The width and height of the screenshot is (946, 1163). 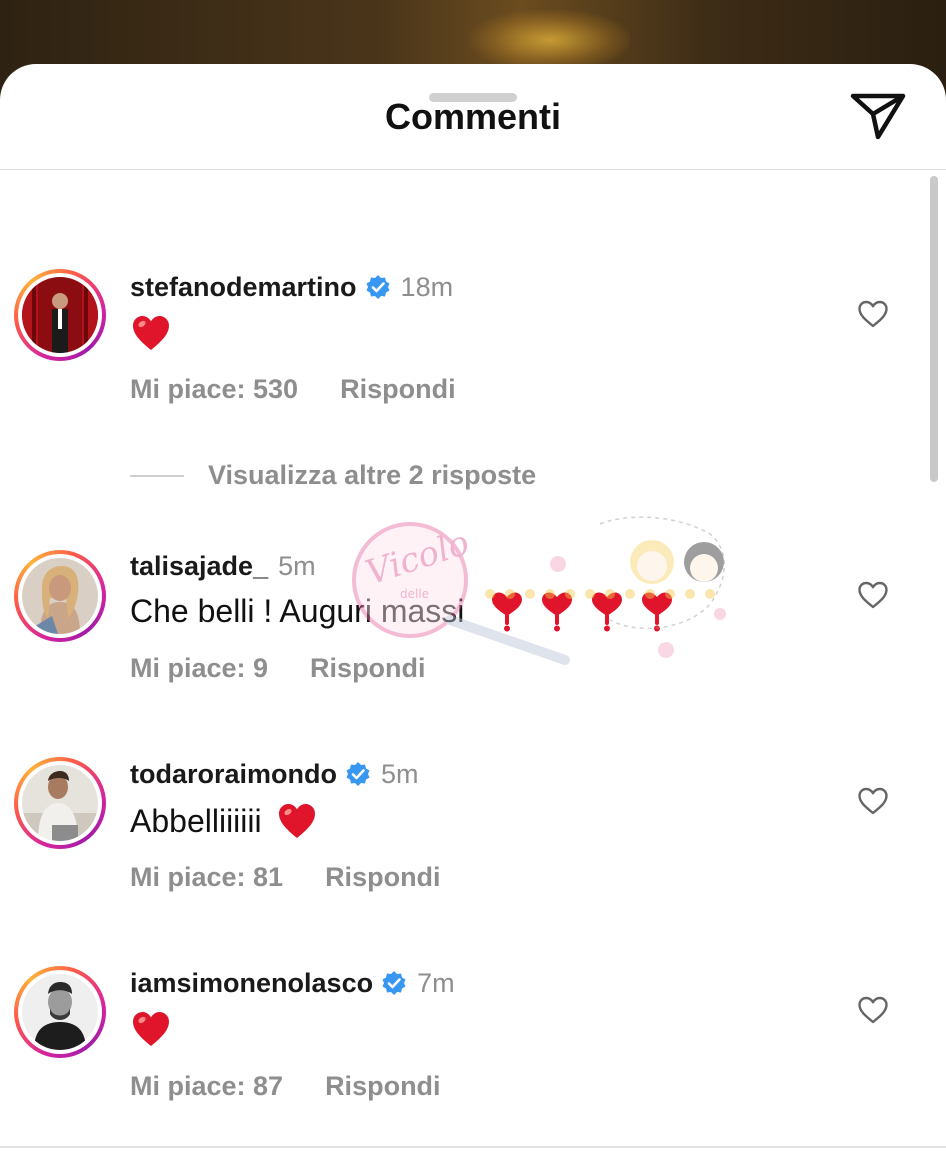 What do you see at coordinates (199, 566) in the screenshot?
I see `comment-username: talisajade_` at bounding box center [199, 566].